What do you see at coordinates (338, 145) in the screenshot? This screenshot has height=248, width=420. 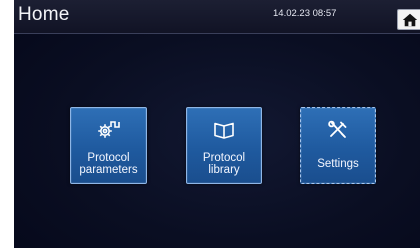 I see `settings-button: Settings` at bounding box center [338, 145].